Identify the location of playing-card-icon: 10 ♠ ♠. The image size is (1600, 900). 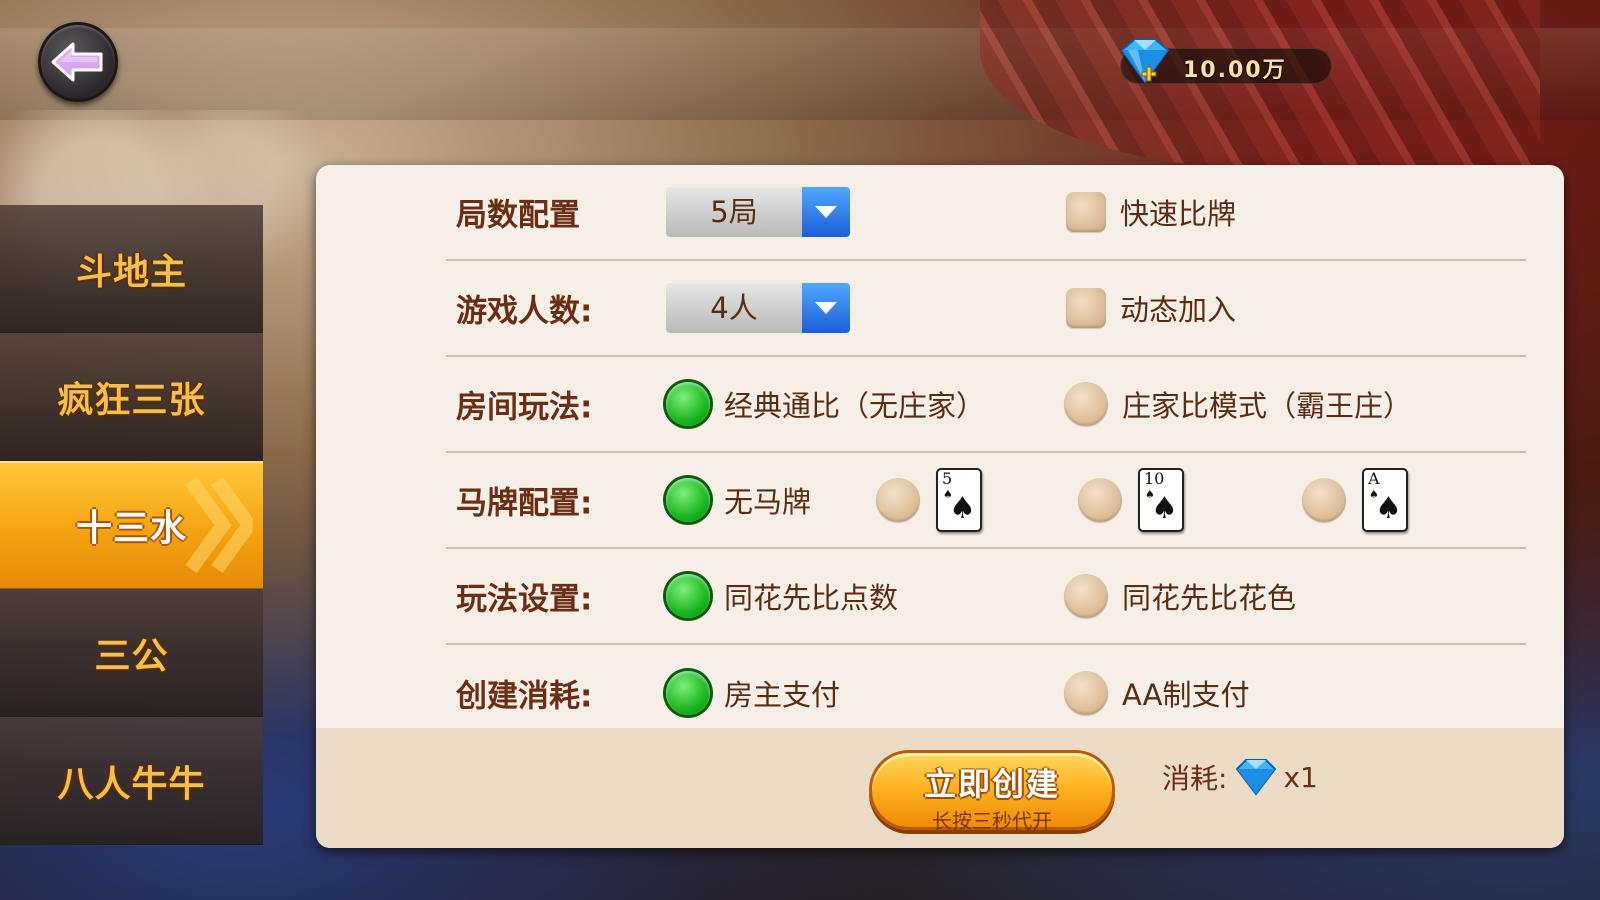
(1161, 500).